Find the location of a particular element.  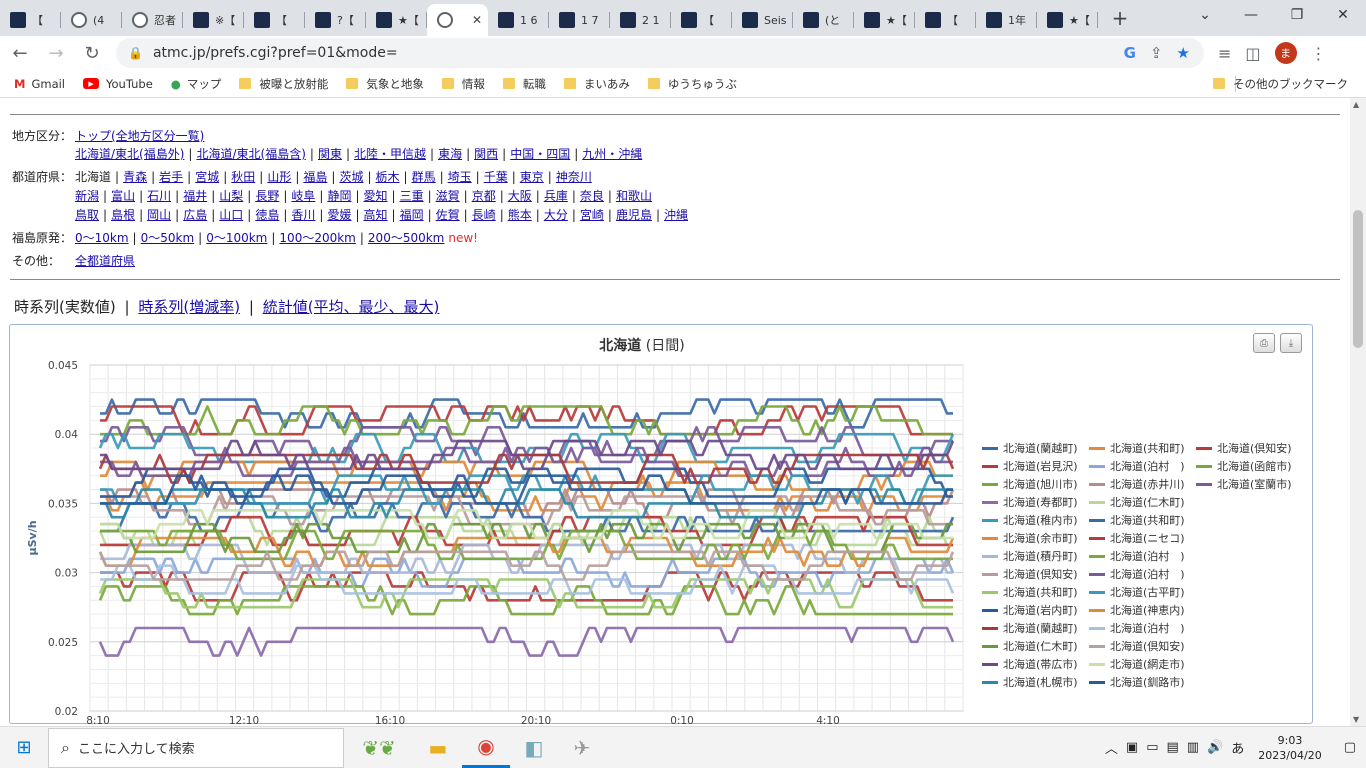

nav-link: 岐阜 is located at coordinates (303, 196).